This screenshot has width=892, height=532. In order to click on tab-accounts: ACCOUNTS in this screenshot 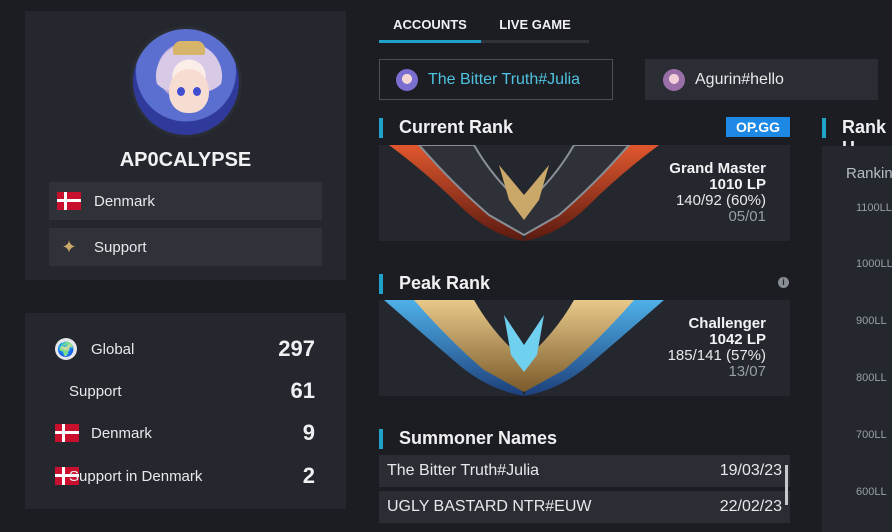, I will do `click(430, 27)`.